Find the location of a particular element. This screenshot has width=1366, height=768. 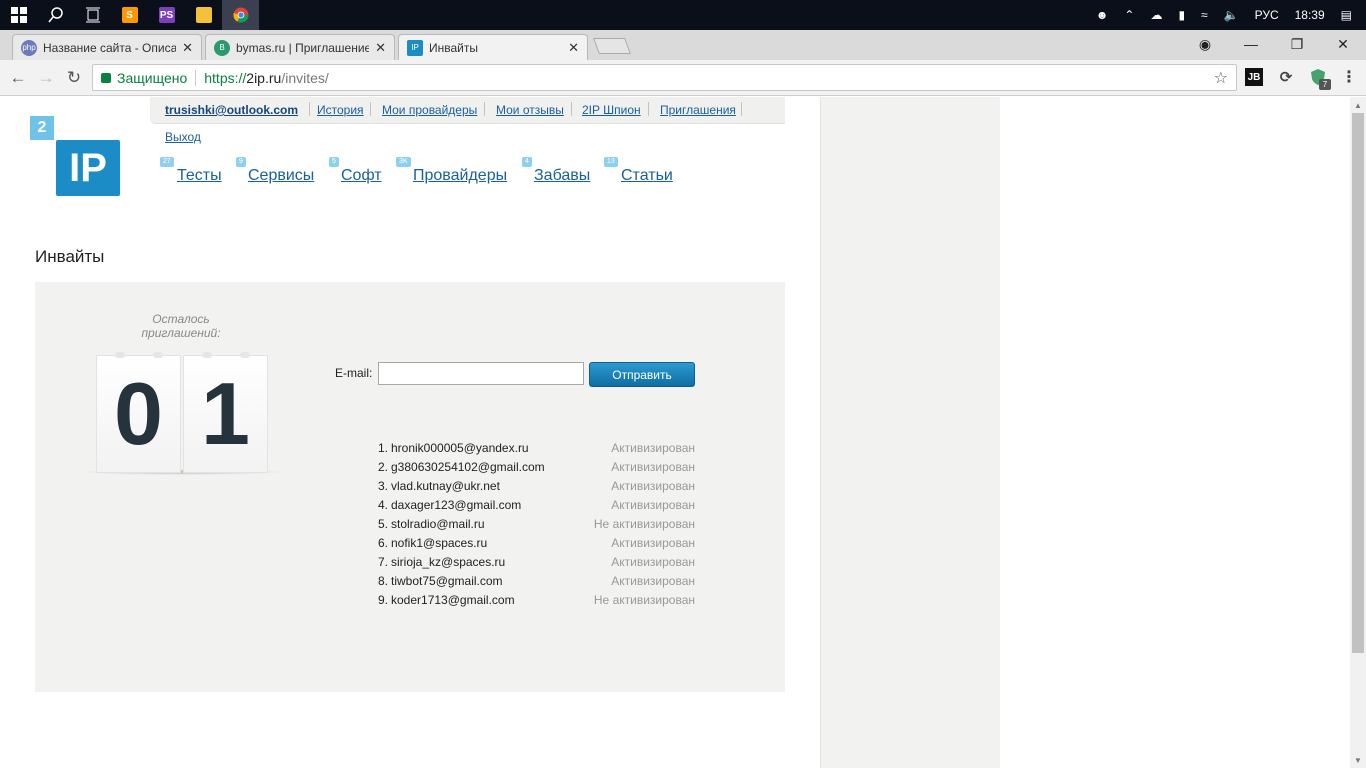

volume-icon: 🔈 is located at coordinates (1231, 15).